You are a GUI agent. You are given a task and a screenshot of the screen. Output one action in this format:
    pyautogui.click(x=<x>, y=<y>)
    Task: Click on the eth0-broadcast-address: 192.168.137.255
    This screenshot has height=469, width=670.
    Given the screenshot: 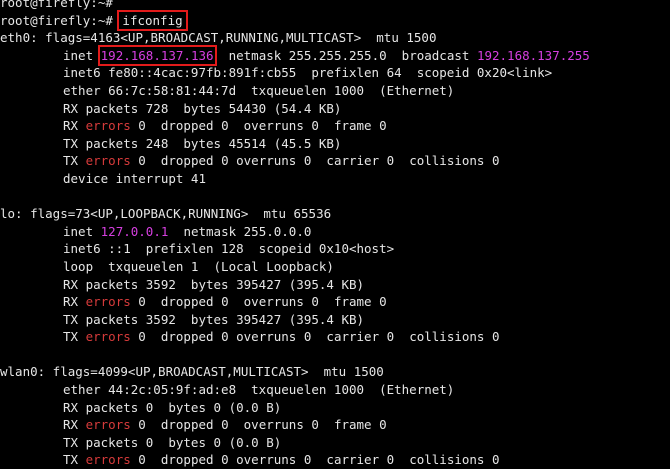 What is the action you would take?
    pyautogui.click(x=533, y=55)
    